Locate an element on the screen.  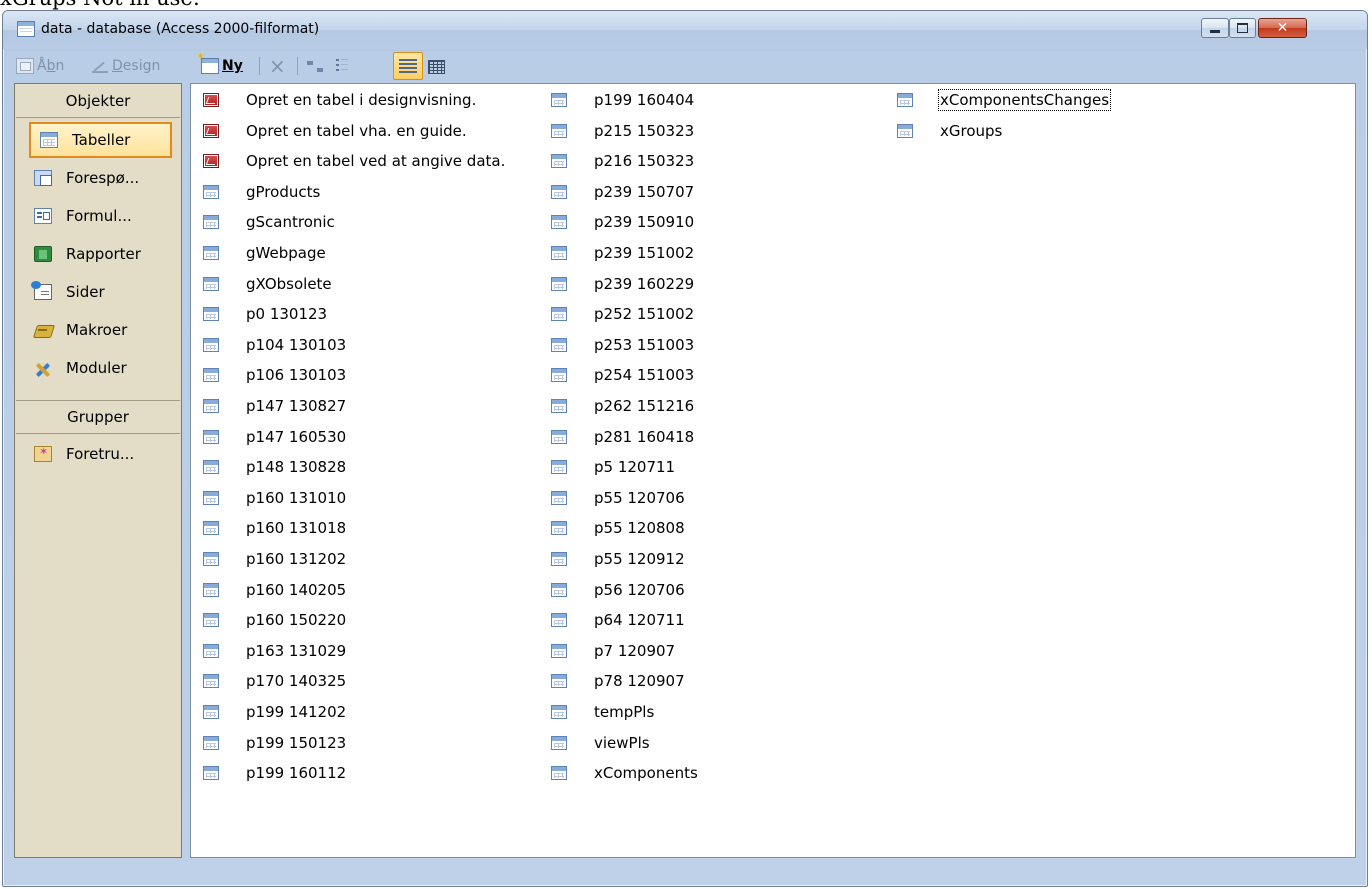
table-item: p239 151002 is located at coordinates (623, 253).